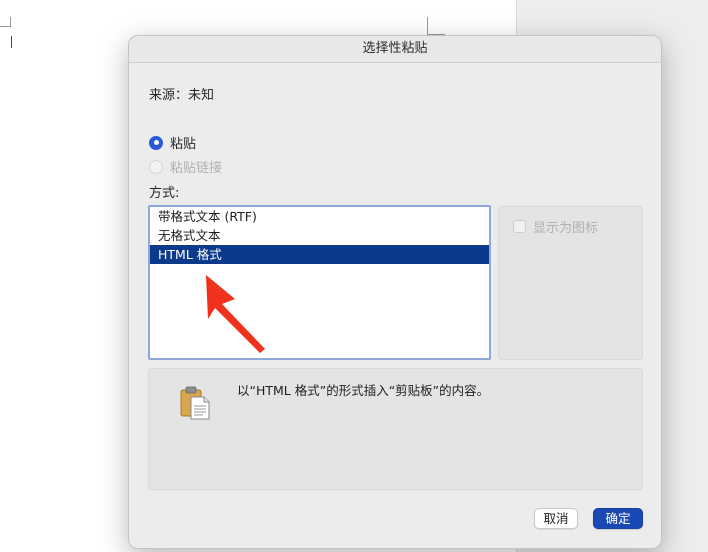 The image size is (708, 552). Describe the element at coordinates (556, 518) in the screenshot. I see `cancel-button: 取消` at that location.